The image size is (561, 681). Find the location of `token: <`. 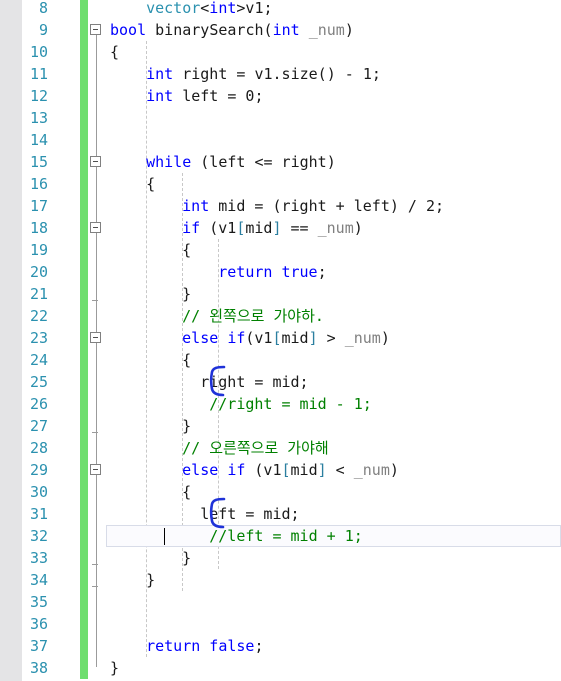

token: < is located at coordinates (205, 8).